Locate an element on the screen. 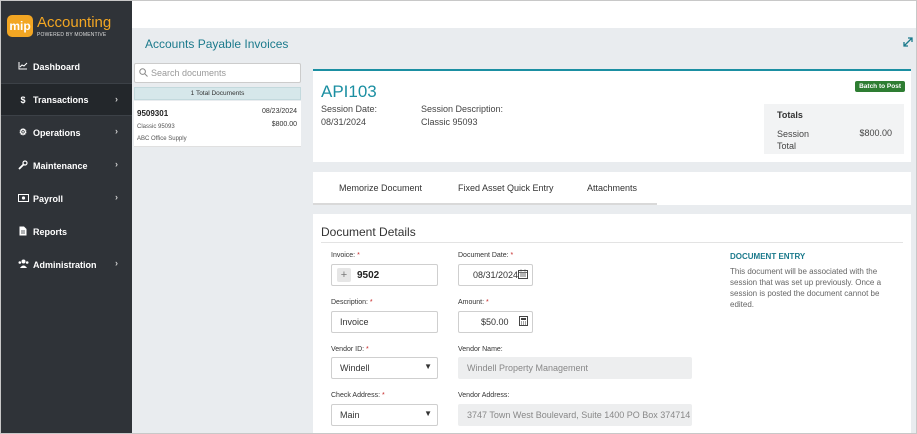 This screenshot has width=917, height=434. page-title: Accounts Payable Invoices is located at coordinates (217, 44).